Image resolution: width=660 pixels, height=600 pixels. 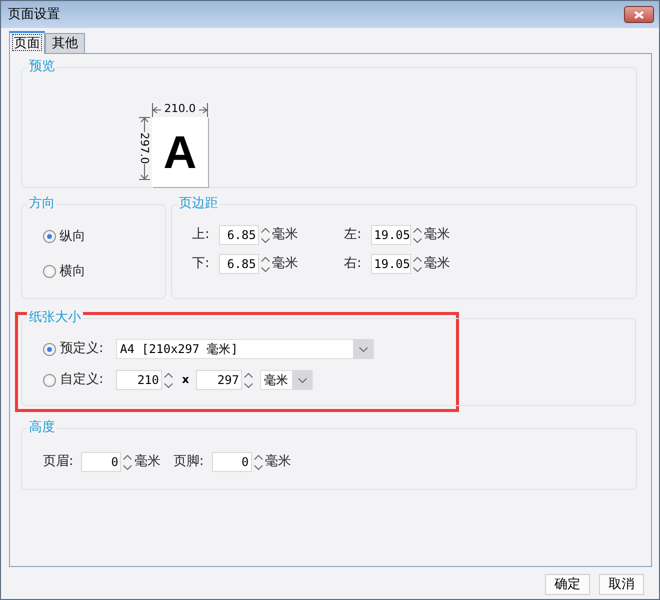 I want to click on height-label: 297.0, so click(x=144, y=148).